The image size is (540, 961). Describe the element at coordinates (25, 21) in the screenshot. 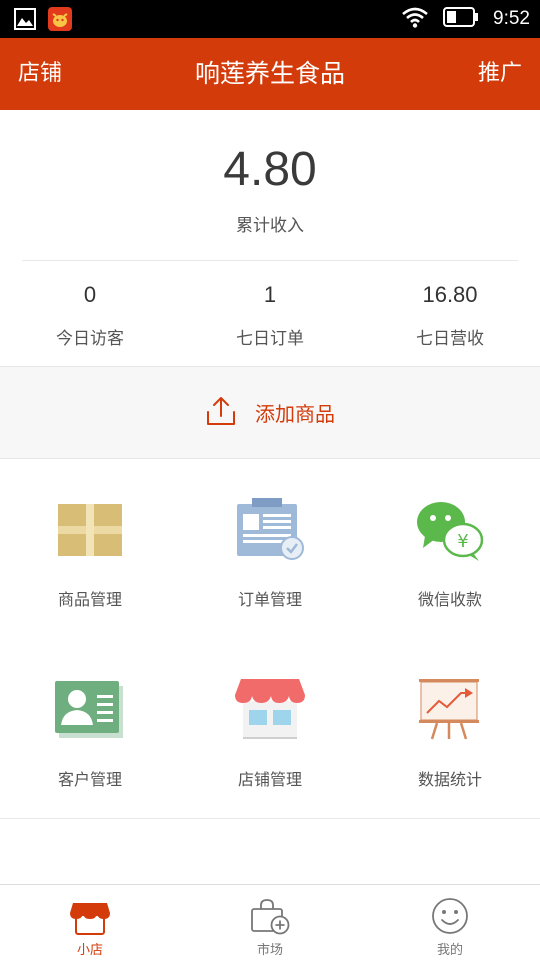

I see `gallery-icon` at that location.